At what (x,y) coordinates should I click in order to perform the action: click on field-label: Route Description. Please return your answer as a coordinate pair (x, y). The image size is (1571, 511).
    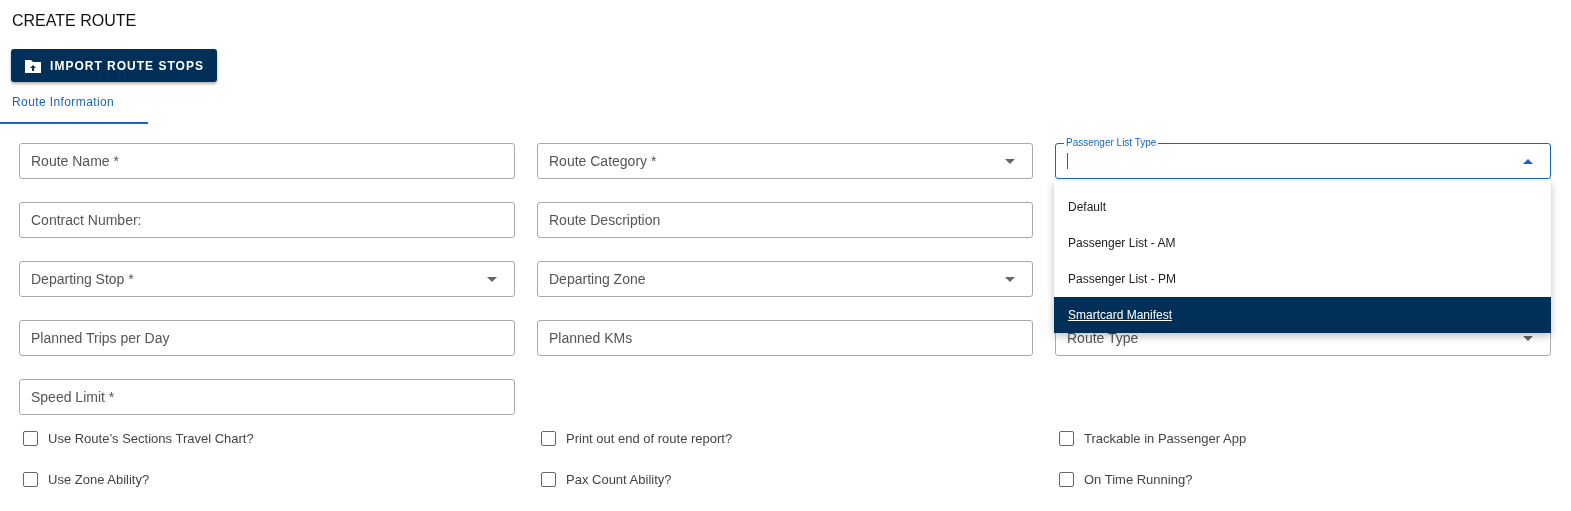
    Looking at the image, I should click on (605, 220).